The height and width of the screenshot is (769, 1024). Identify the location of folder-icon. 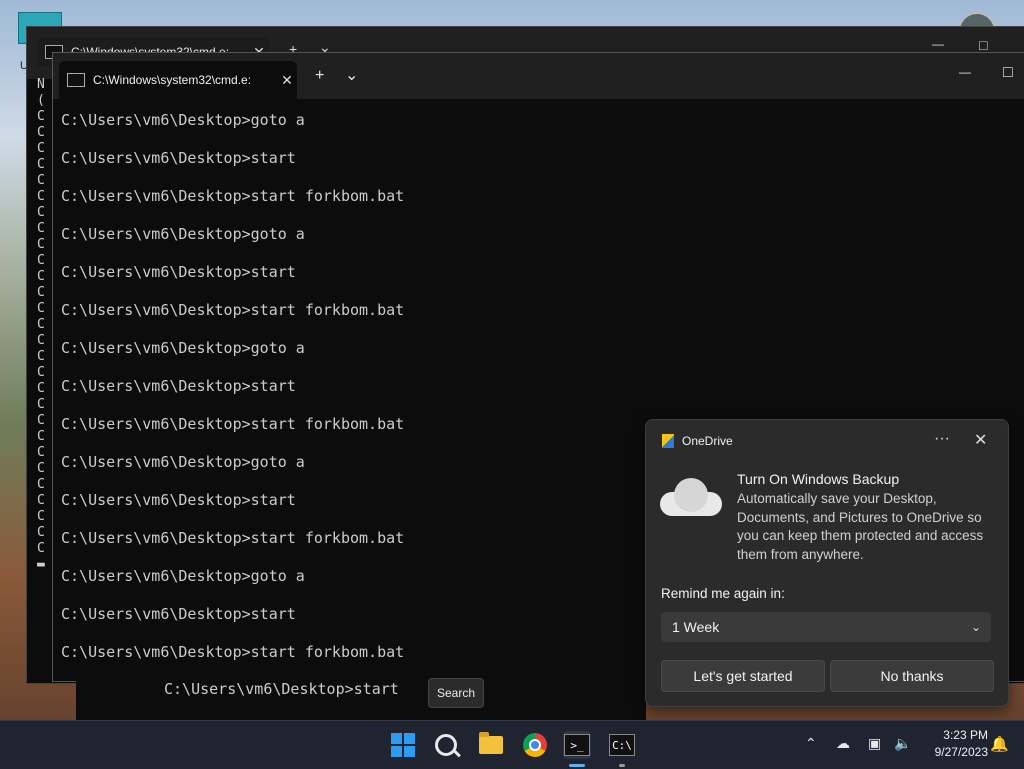
(491, 743).